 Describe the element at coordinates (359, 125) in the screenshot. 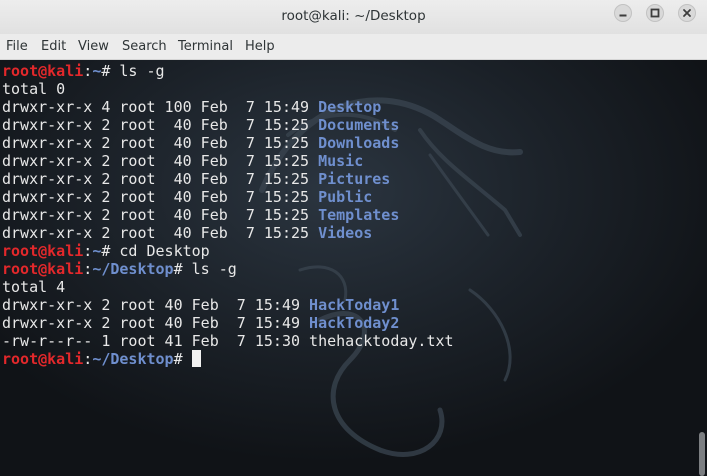

I see `directory-name: Documents` at that location.